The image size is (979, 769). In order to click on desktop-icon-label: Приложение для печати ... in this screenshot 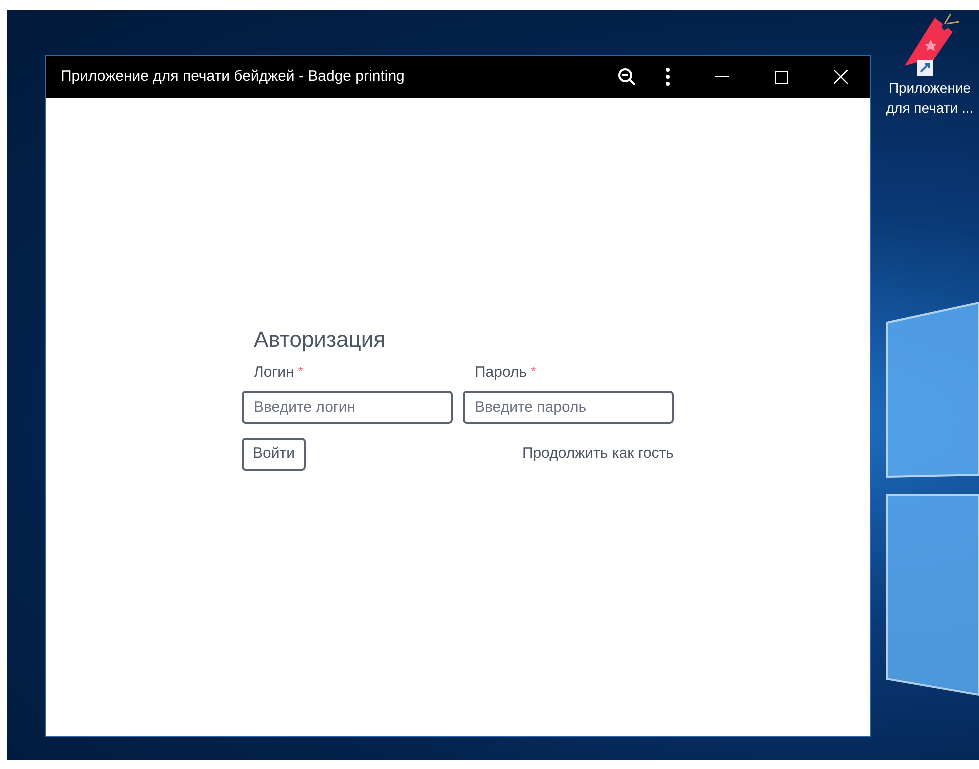, I will do `click(929, 98)`.